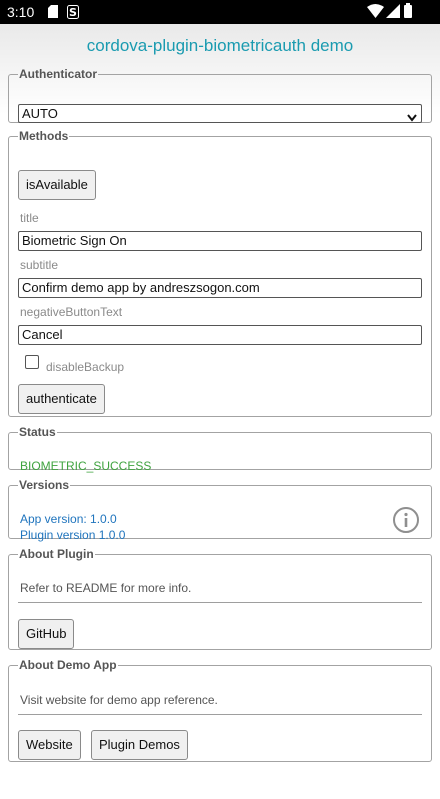 The width and height of the screenshot is (440, 799). What do you see at coordinates (61, 399) in the screenshot?
I see `authenticate-button: authenticate` at bounding box center [61, 399].